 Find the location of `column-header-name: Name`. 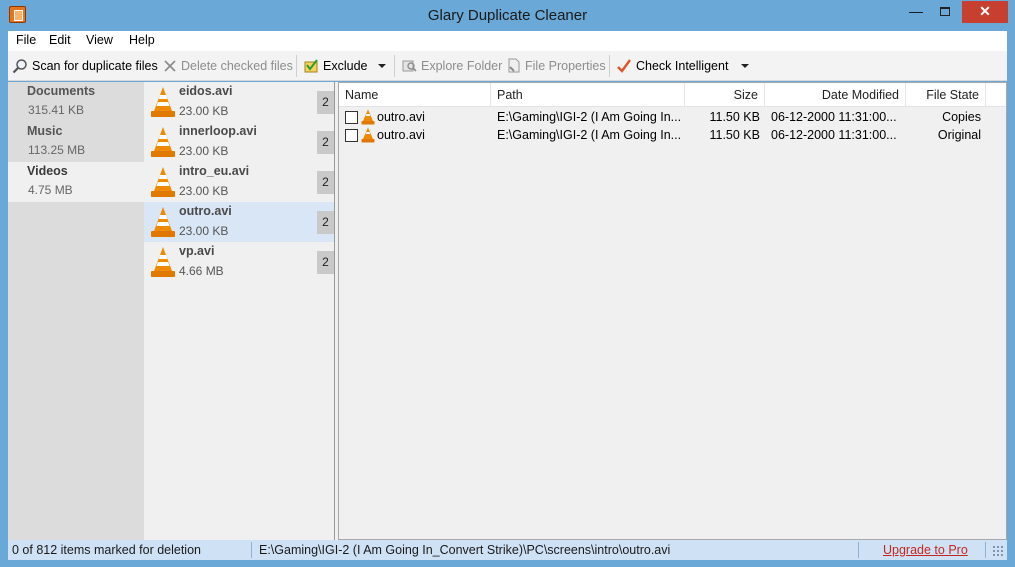

column-header-name: Name is located at coordinates (415, 95).